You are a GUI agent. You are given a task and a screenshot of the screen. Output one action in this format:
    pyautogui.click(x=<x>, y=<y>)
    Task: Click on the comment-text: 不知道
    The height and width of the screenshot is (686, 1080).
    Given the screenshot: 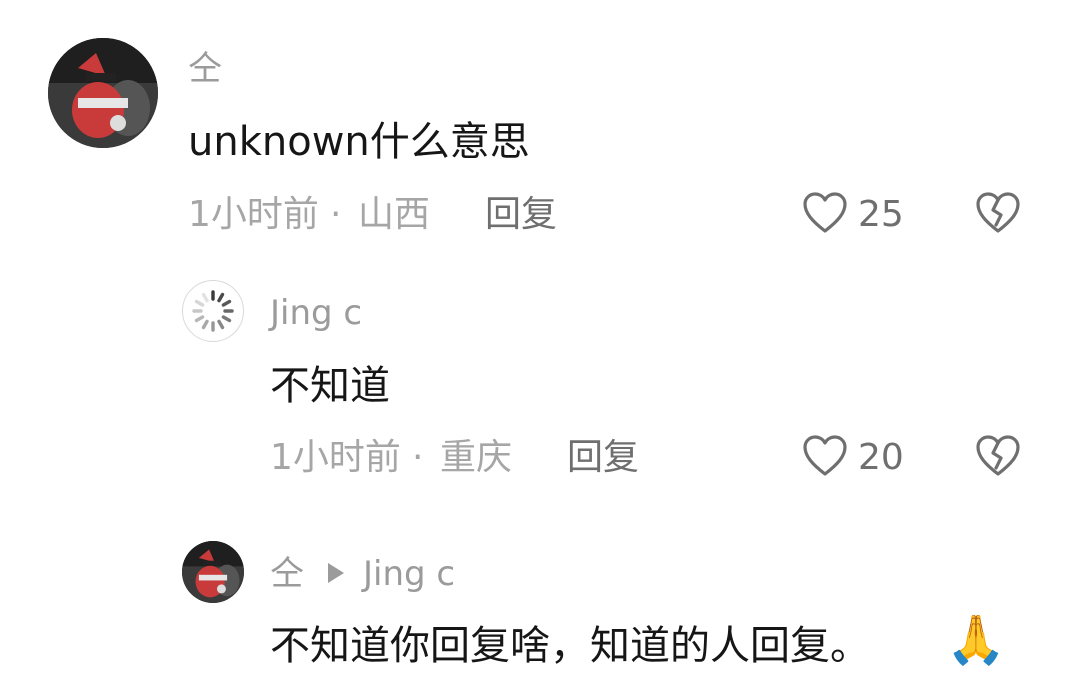 What is the action you would take?
    pyautogui.click(x=330, y=386)
    